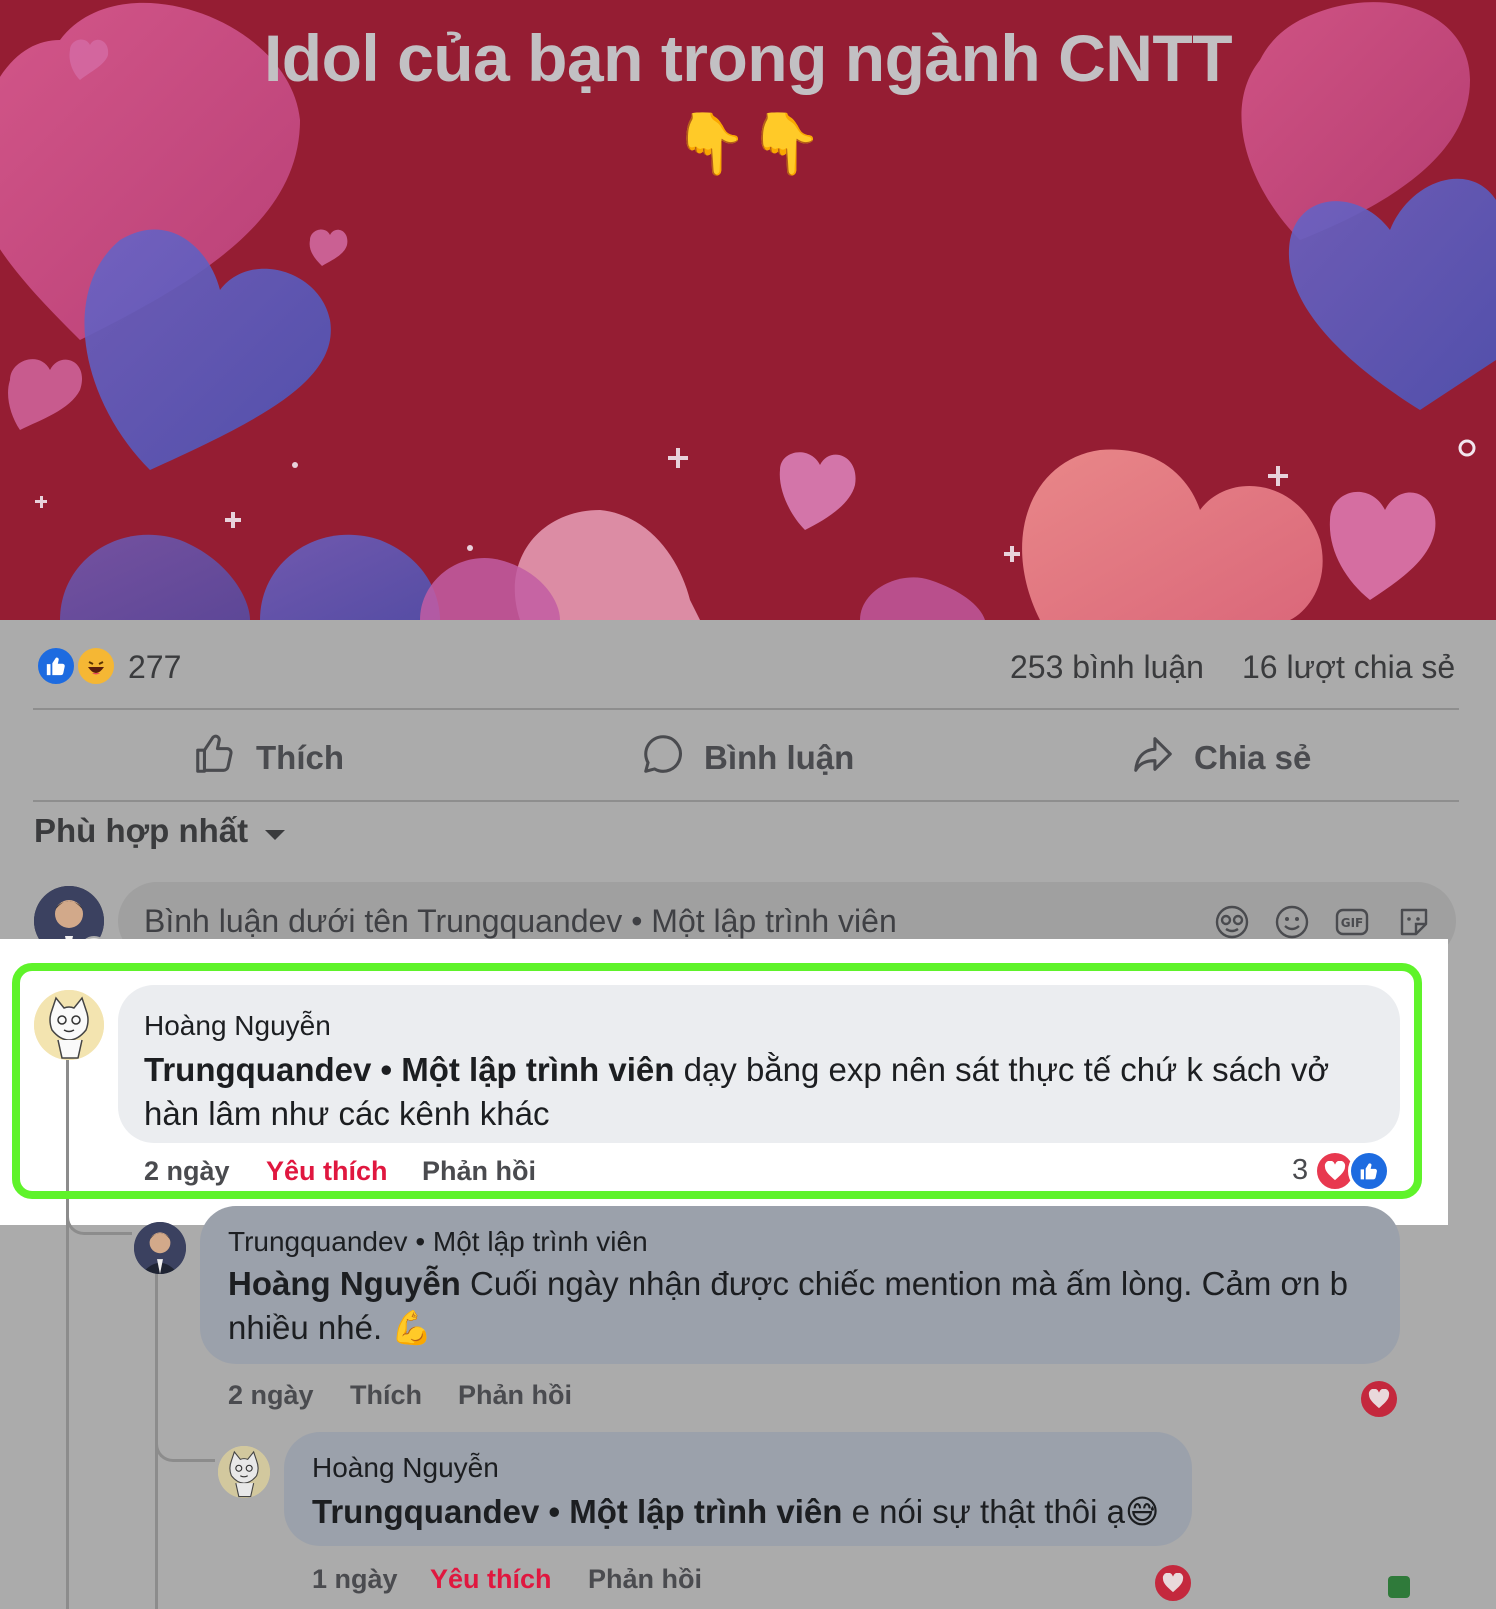 The height and width of the screenshot is (1609, 1496). I want to click on emoji-icon, so click(1292, 922).